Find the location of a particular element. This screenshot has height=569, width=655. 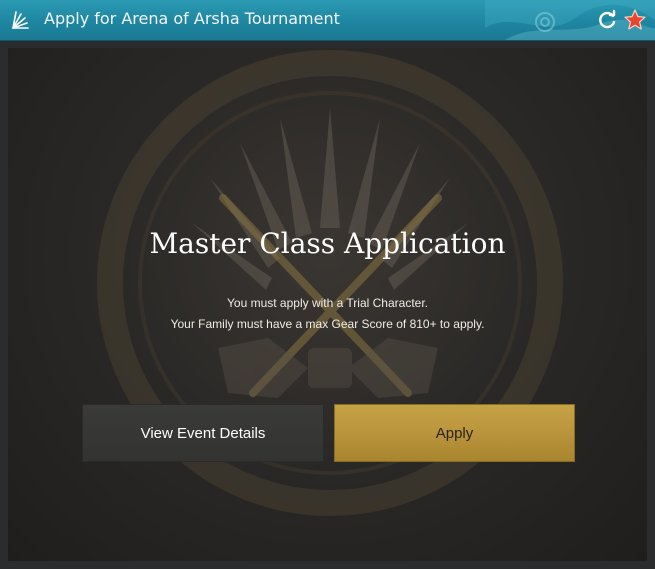

page-title: Master Class Application is located at coordinates (327, 243).